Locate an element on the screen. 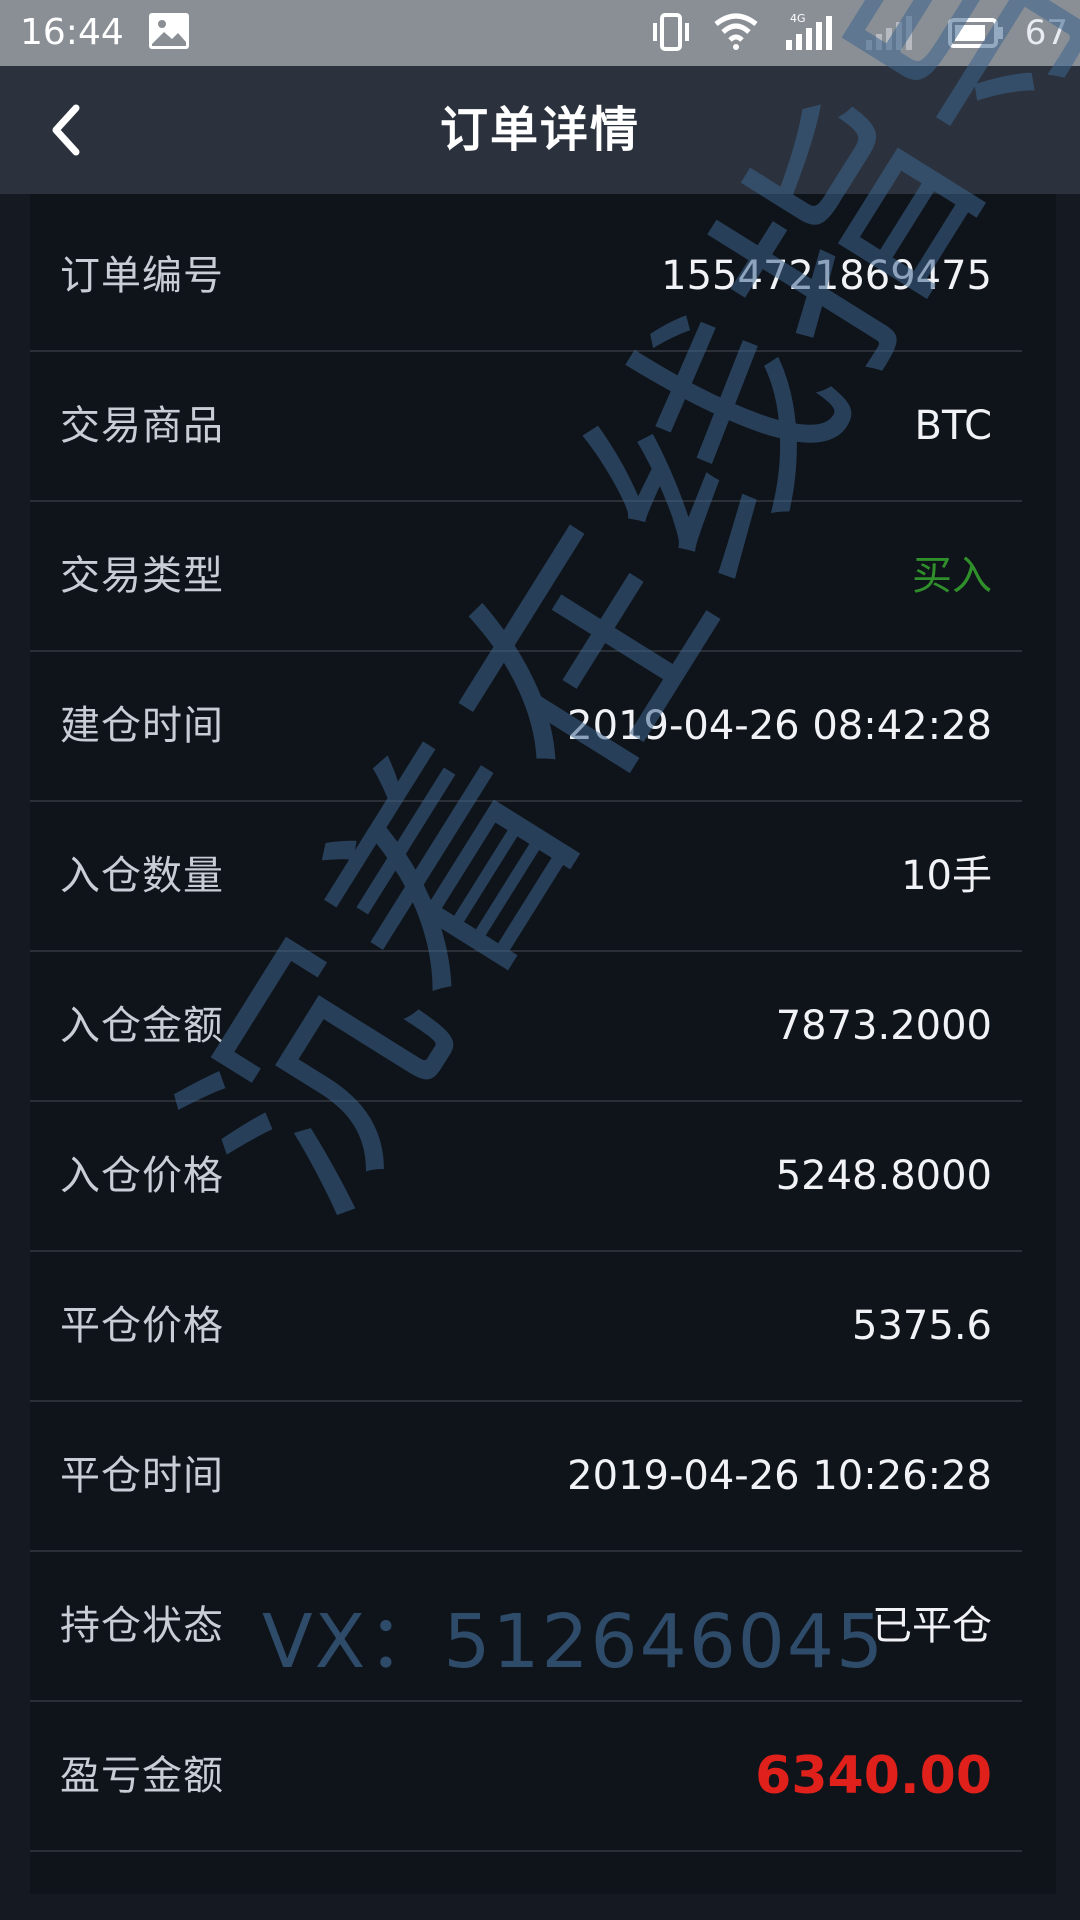 This screenshot has height=1920, width=1080. row-value: 10手 is located at coordinates (946, 876).